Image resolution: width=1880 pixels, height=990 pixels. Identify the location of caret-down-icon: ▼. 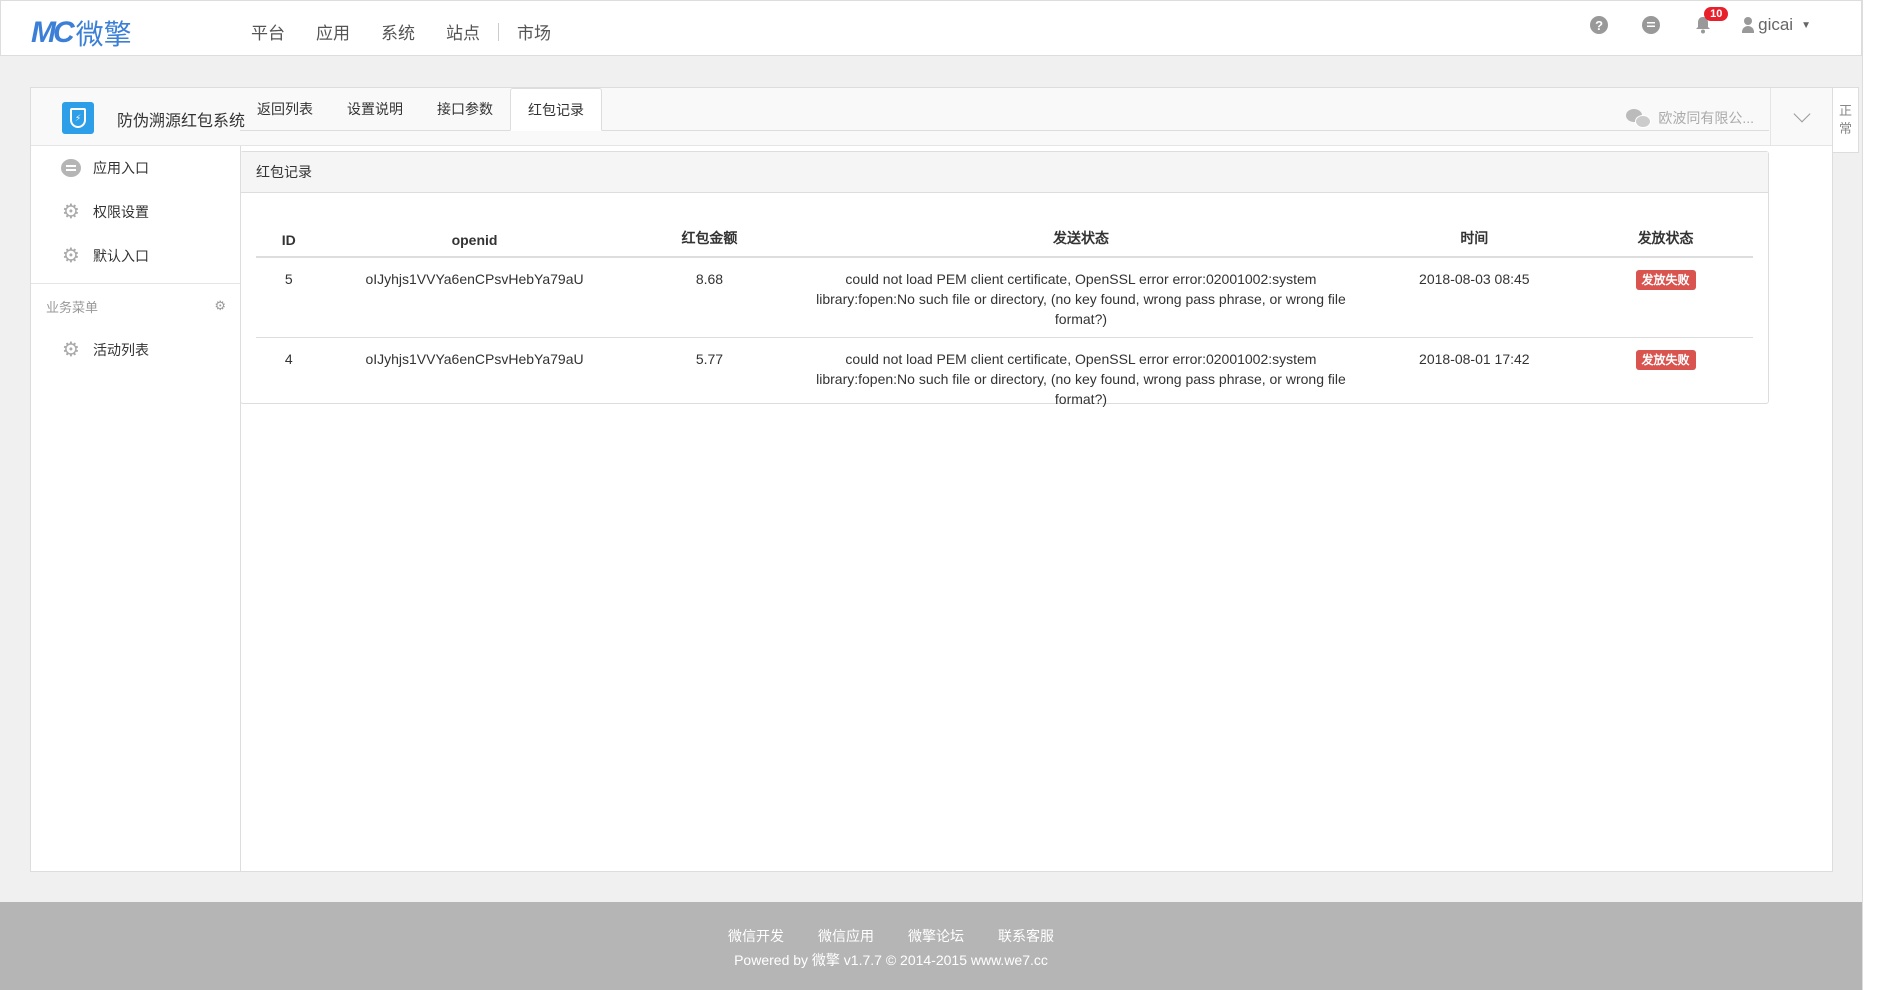
(1806, 25).